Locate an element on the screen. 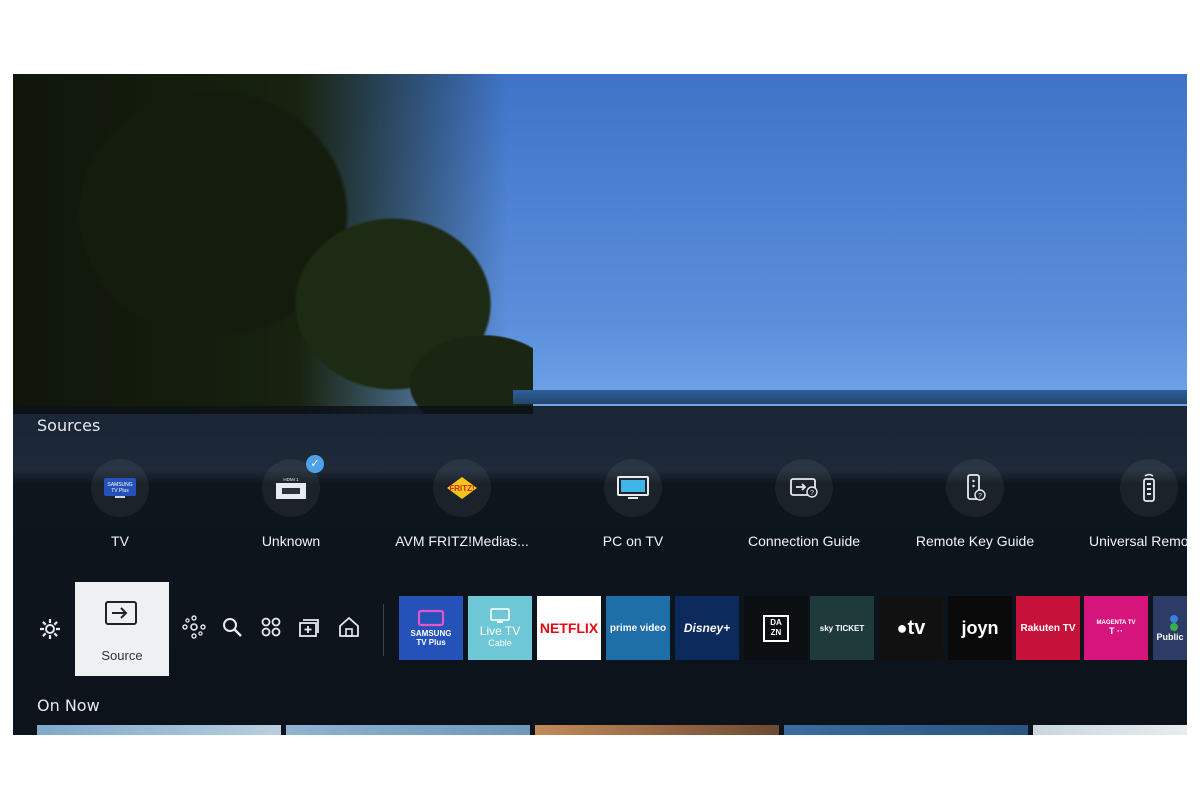  app-label: Public is located at coordinates (1170, 637).